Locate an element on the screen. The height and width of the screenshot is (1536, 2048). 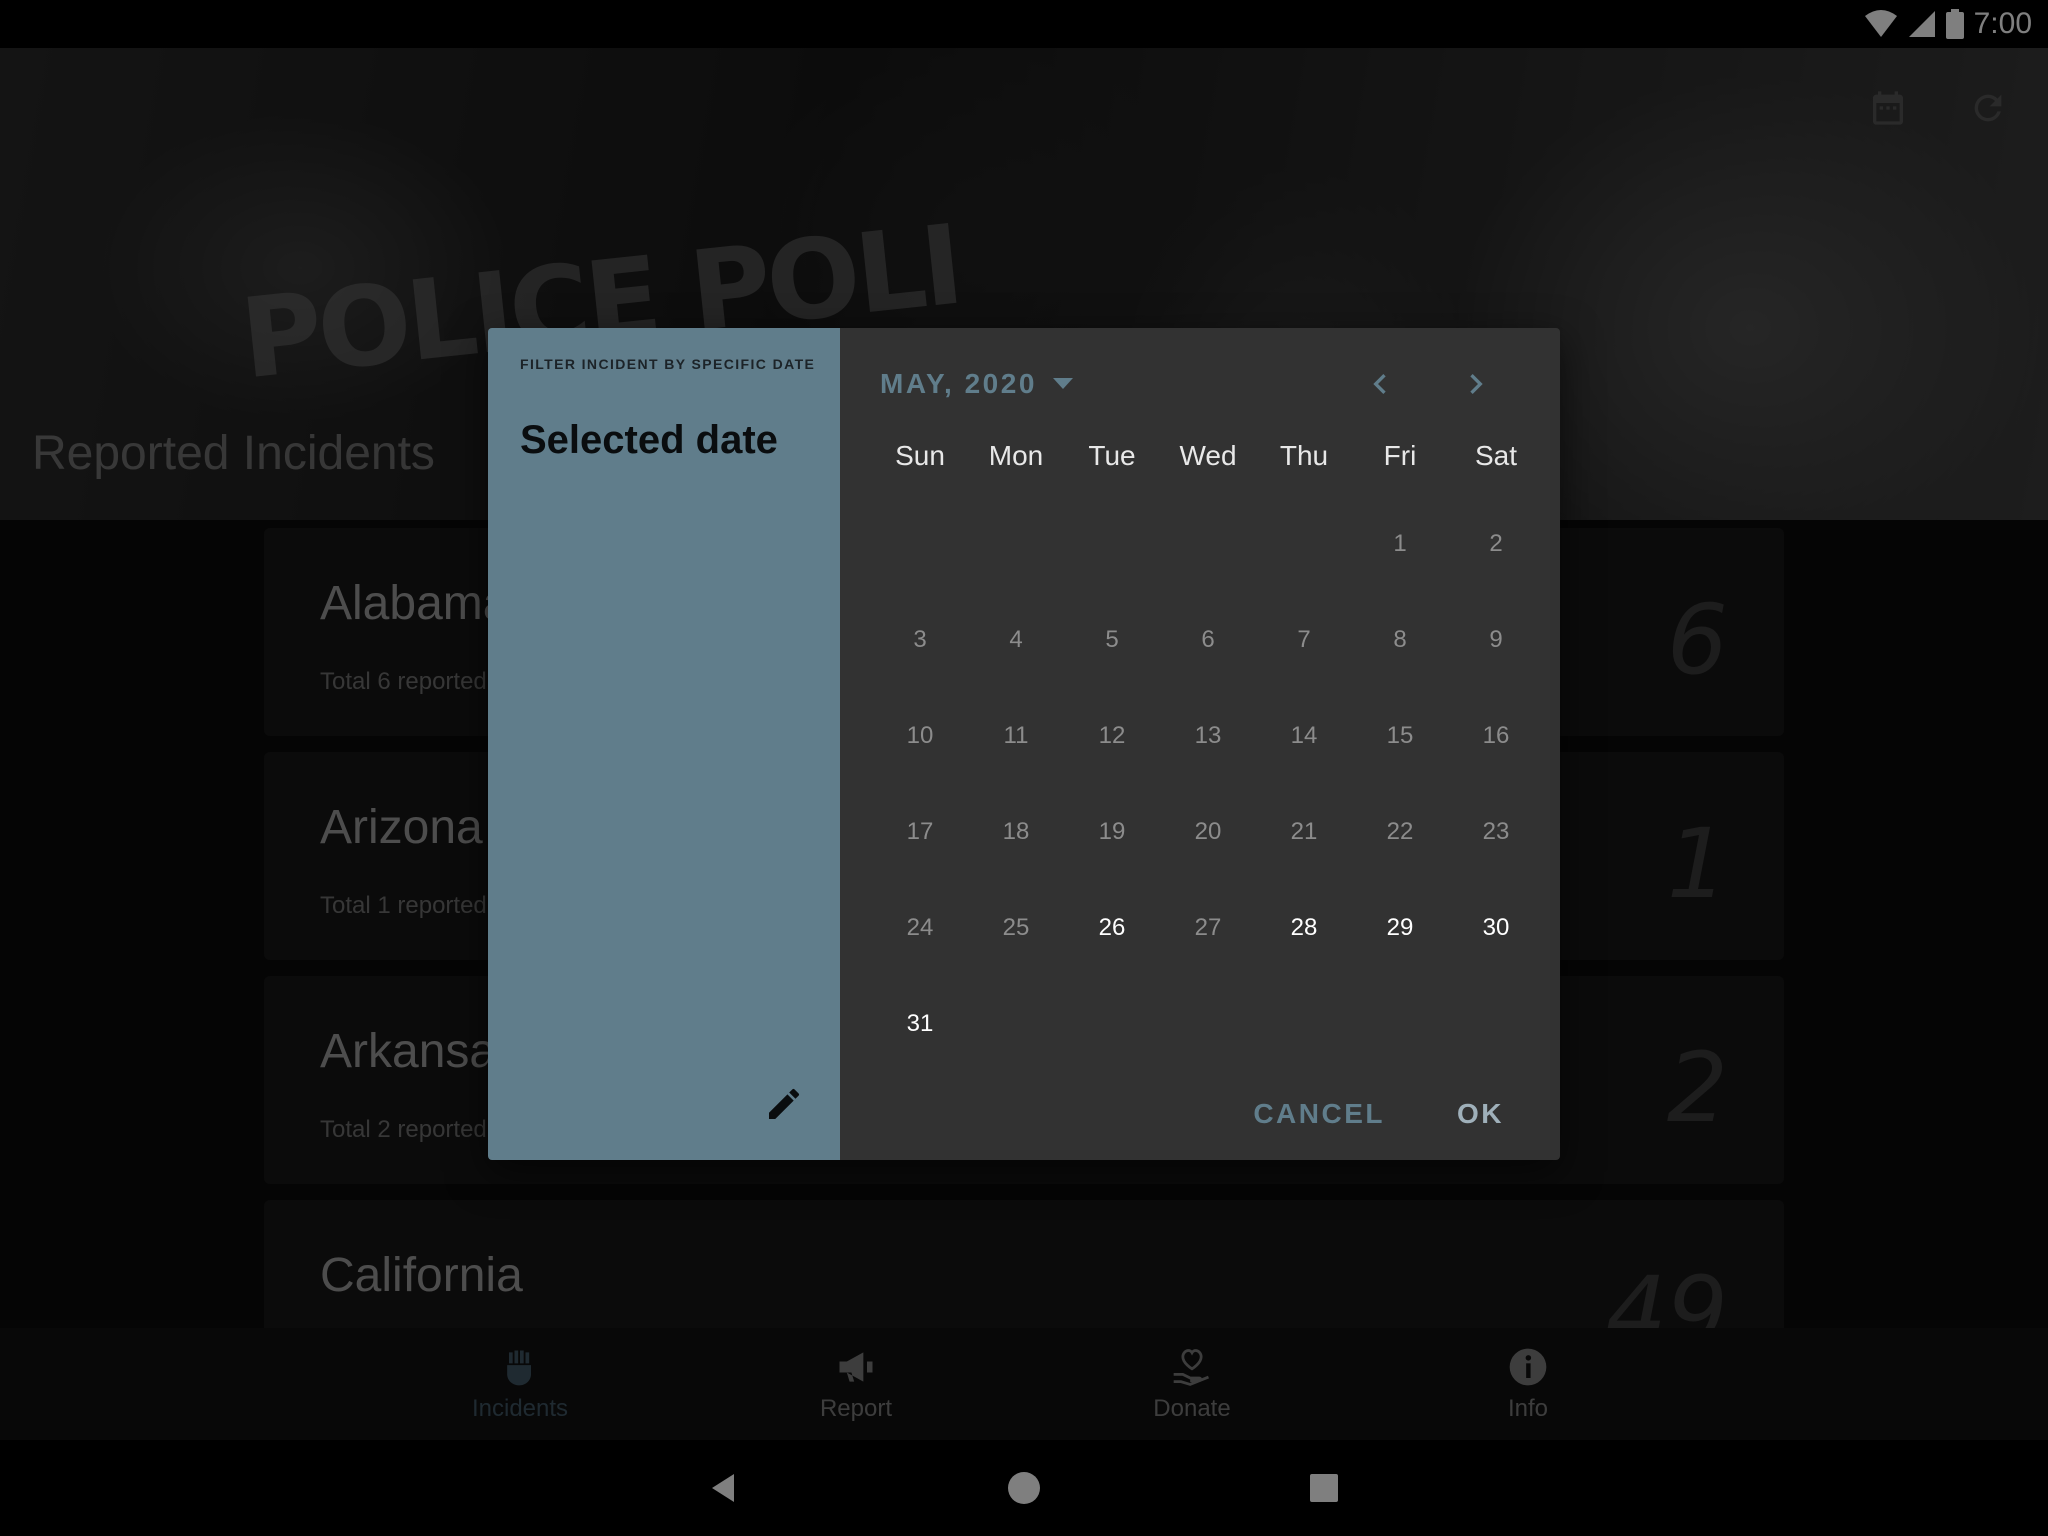
day-cell-31: 31 is located at coordinates (920, 1024).